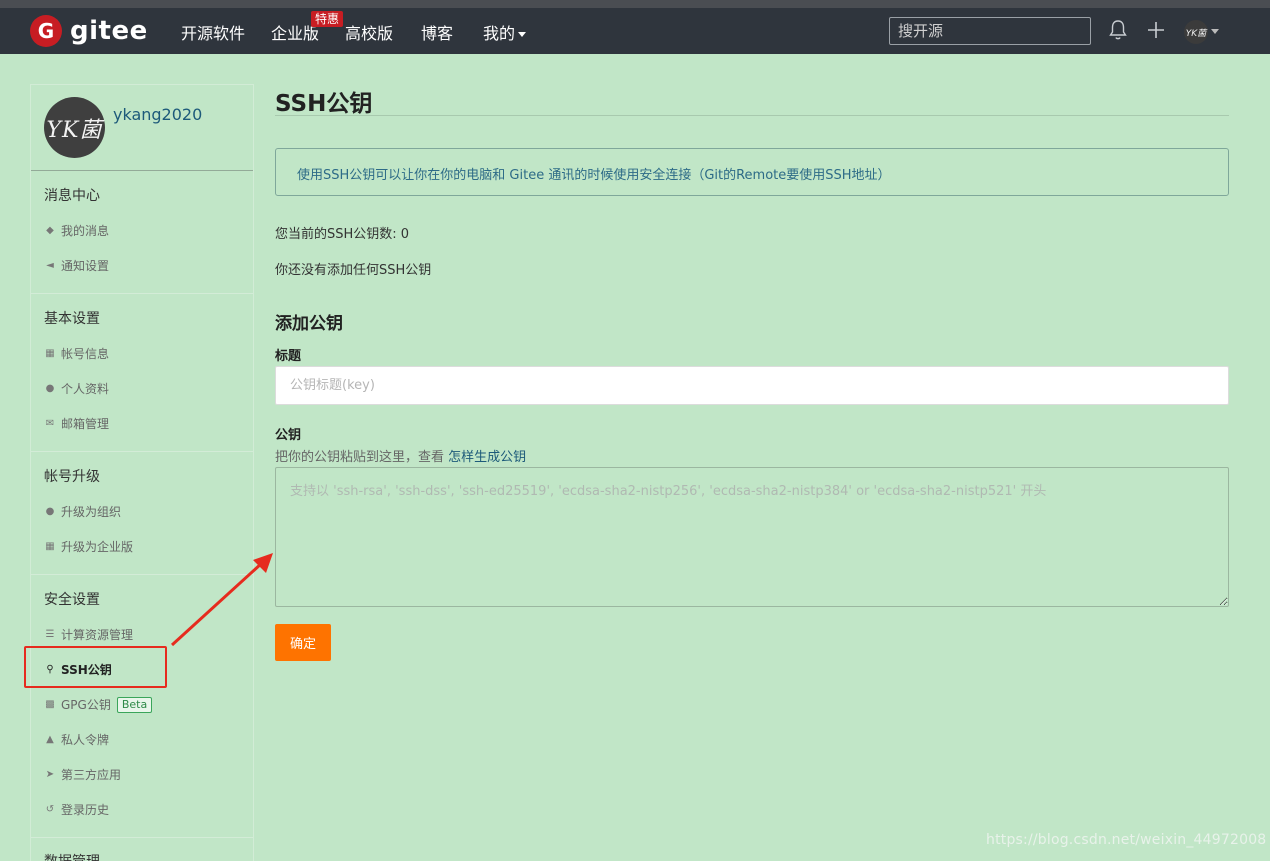 The width and height of the screenshot is (1270, 861). Describe the element at coordinates (85, 424) in the screenshot. I see `sidebar-item-label: 邮箱管理` at that location.